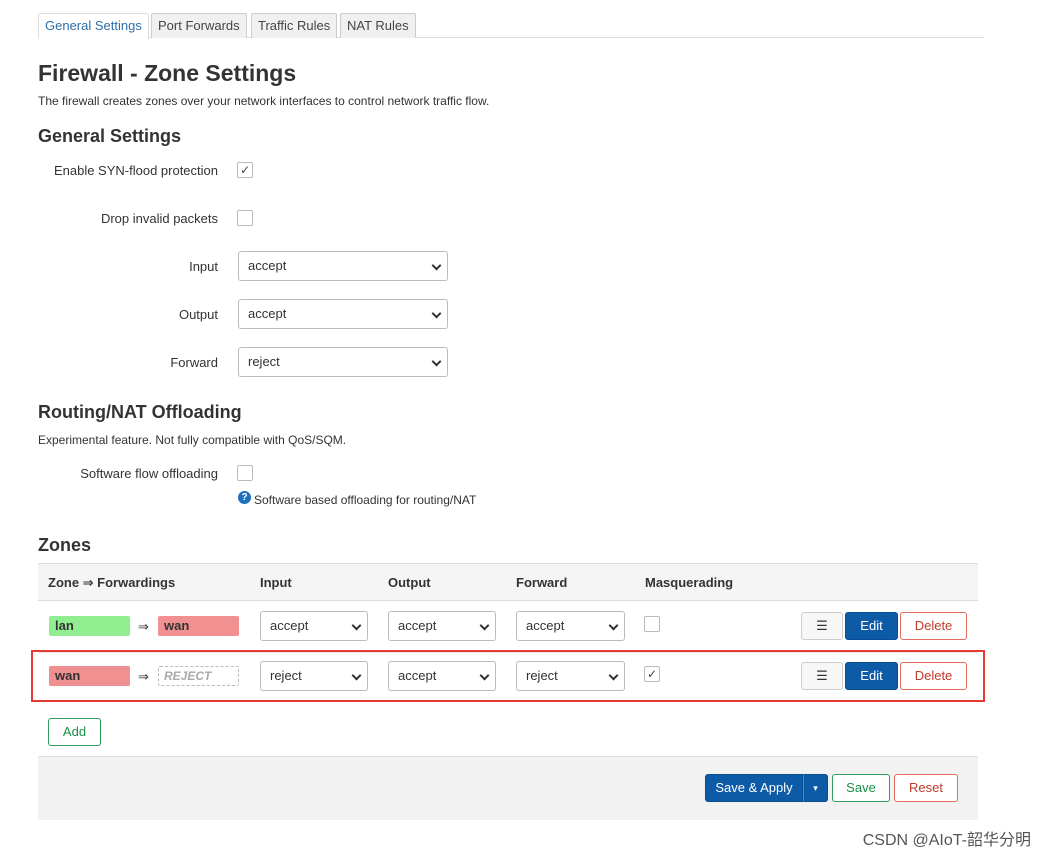 Image resolution: width=1045 pixels, height=855 pixels. I want to click on col-zone: Zone ⇒ Forwardings, so click(112, 582).